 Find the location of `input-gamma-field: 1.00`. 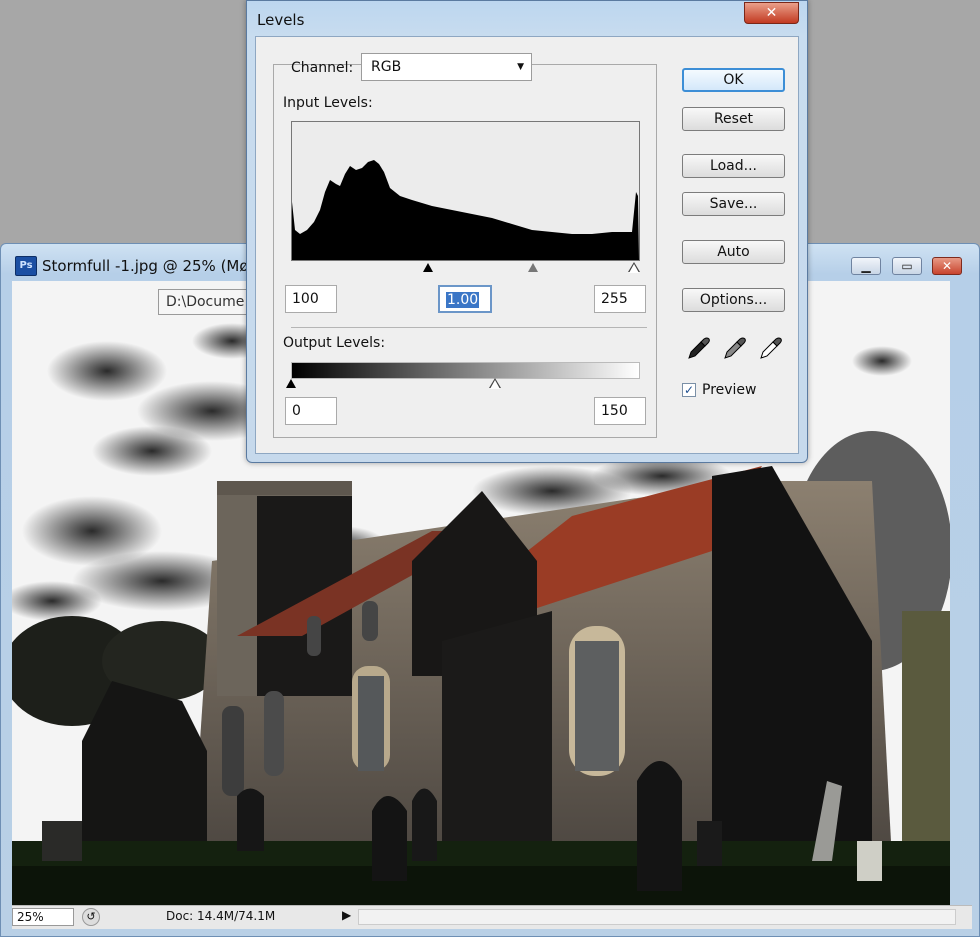

input-gamma-field: 1.00 is located at coordinates (465, 299).